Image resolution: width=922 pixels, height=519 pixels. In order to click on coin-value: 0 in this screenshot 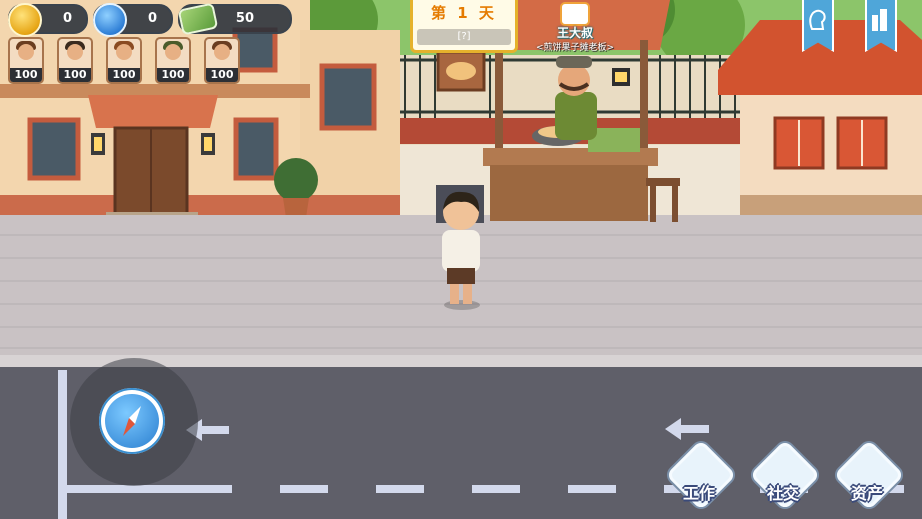, I will do `click(67, 18)`.